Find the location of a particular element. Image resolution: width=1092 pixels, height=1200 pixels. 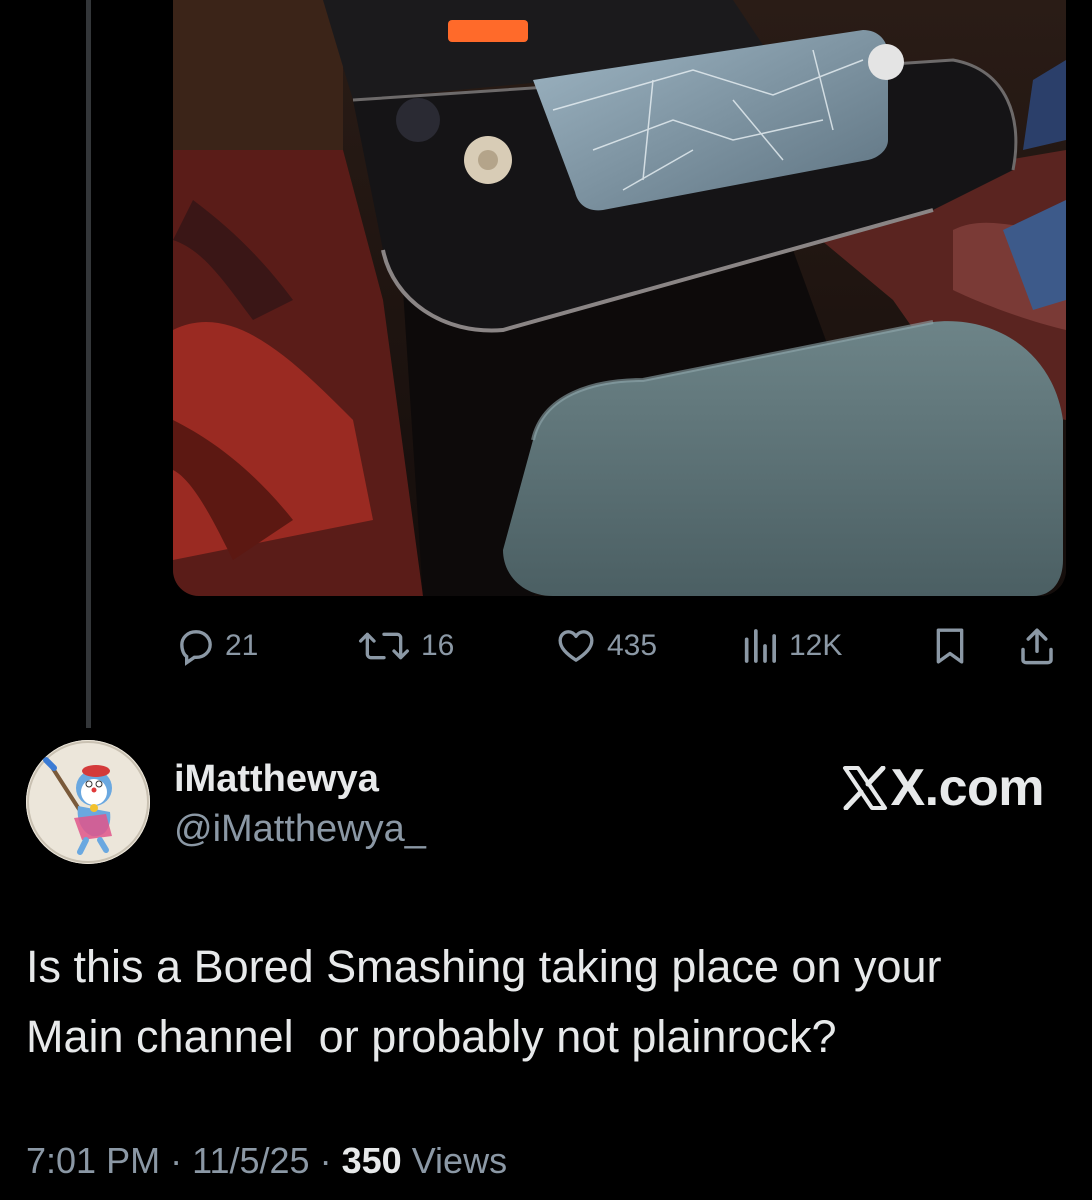

post-header: iMatthewya @iMatthewya_ X.com is located at coordinates (546, 805).